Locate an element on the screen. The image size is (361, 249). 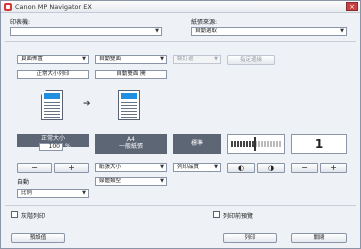
close-window-button: × is located at coordinates (352, 6).